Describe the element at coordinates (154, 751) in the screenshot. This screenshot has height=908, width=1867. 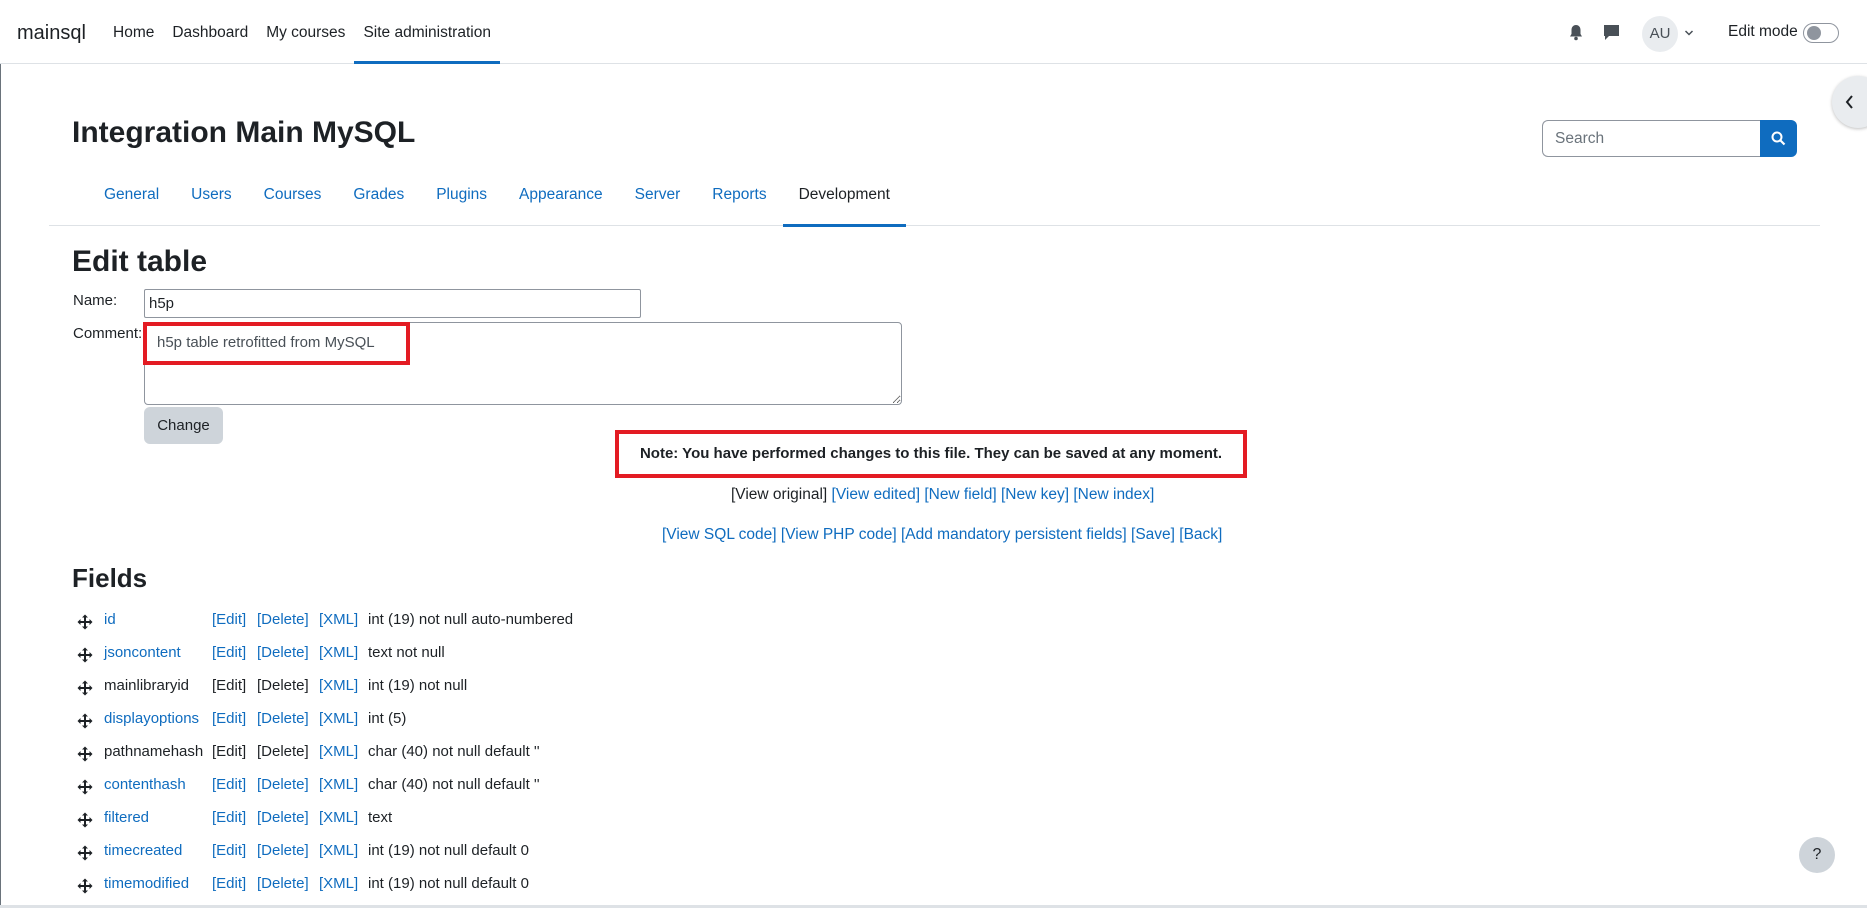
I see `field-name: pathnamehash` at that location.